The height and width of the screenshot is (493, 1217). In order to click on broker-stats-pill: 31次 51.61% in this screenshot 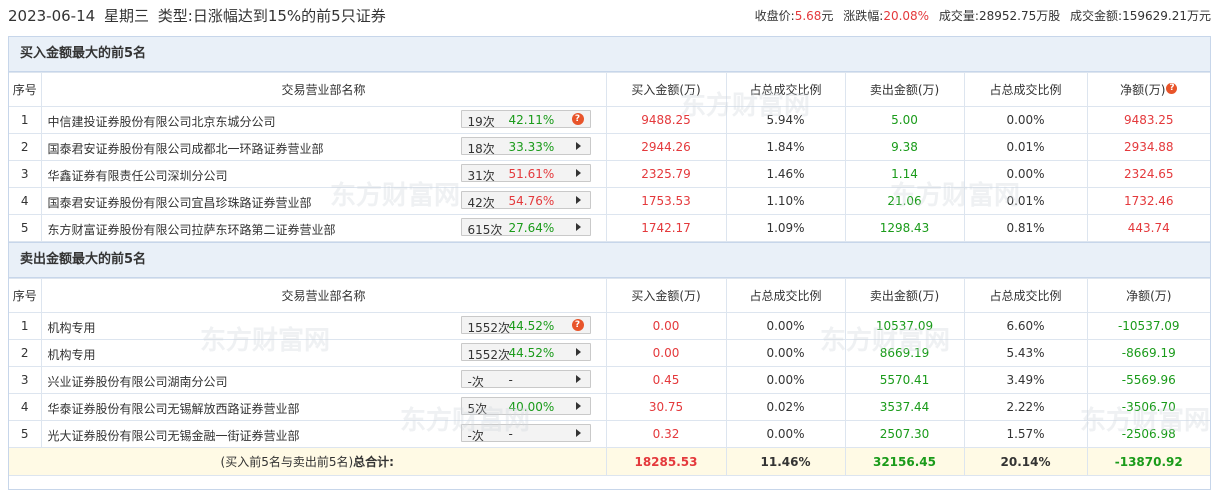, I will do `click(525, 173)`.